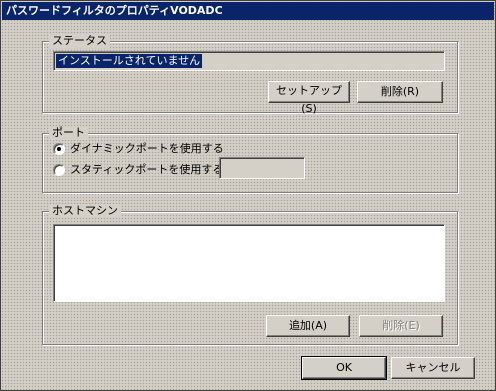 The height and width of the screenshot is (391, 496). I want to click on setup-button: セットアップ(S), so click(309, 98).